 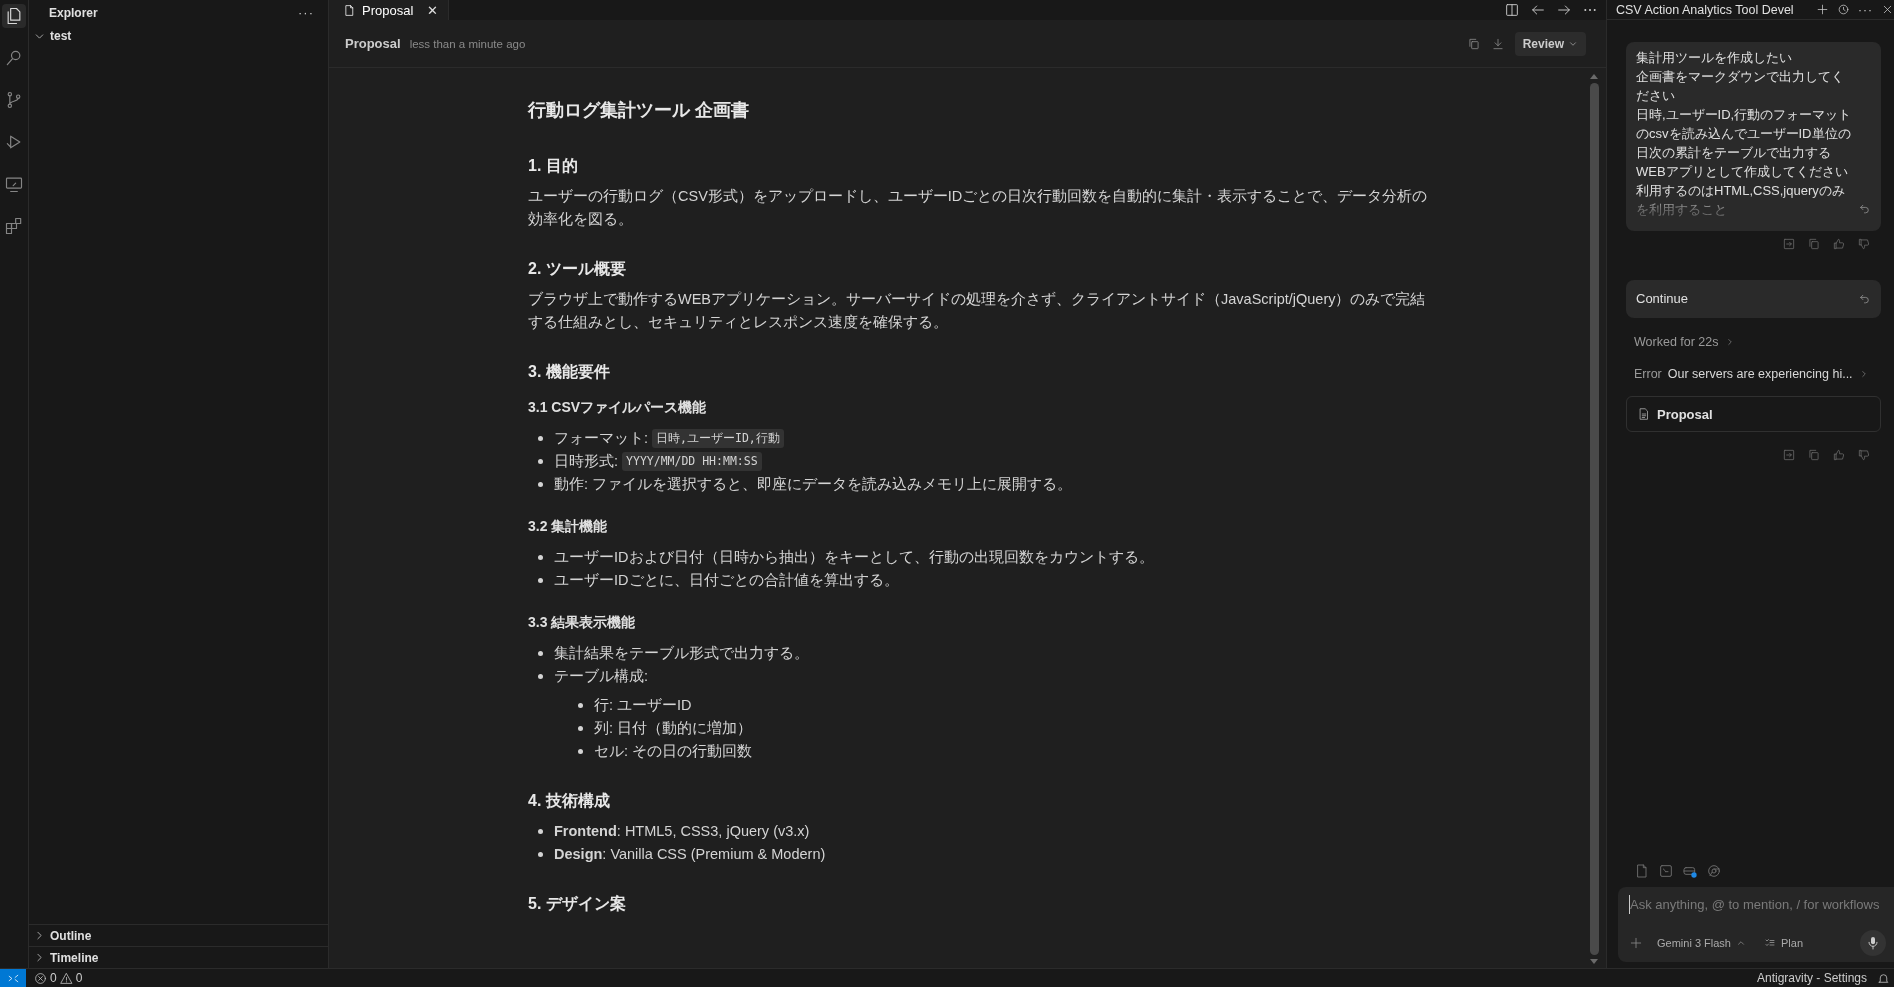 I want to click on section-heading: 2. ツール概要, so click(x=577, y=269).